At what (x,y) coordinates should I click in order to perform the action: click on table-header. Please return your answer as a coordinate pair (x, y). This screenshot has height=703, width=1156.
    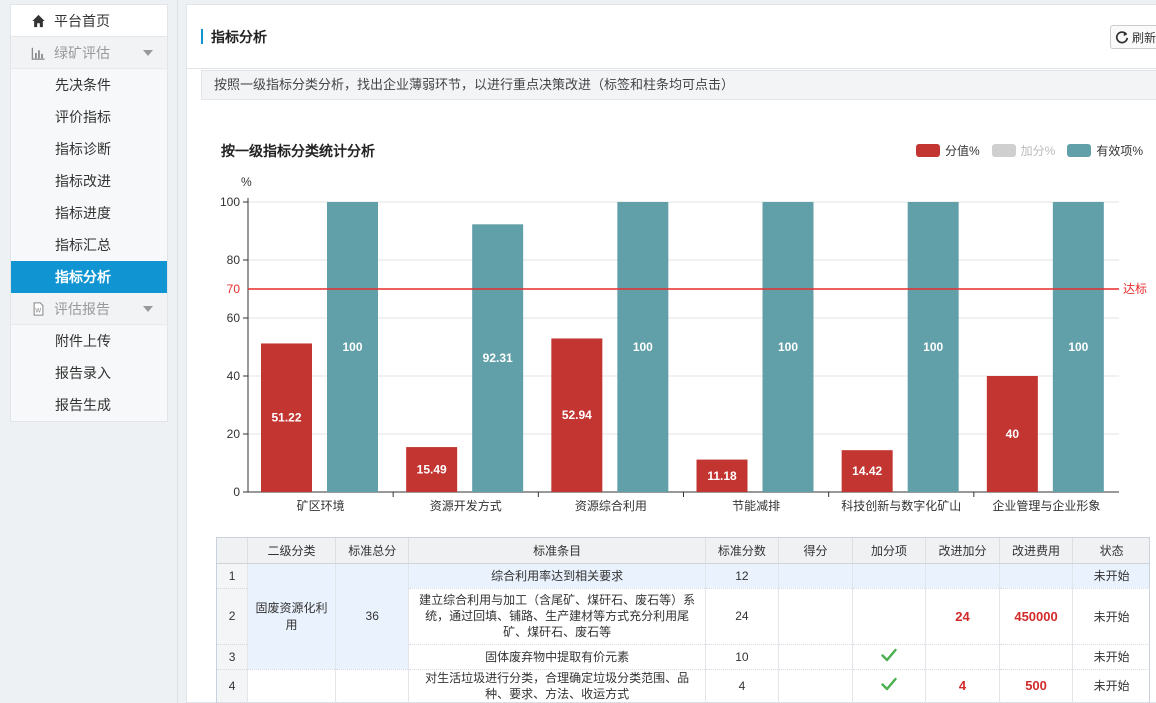
    Looking at the image, I should click on (233, 551).